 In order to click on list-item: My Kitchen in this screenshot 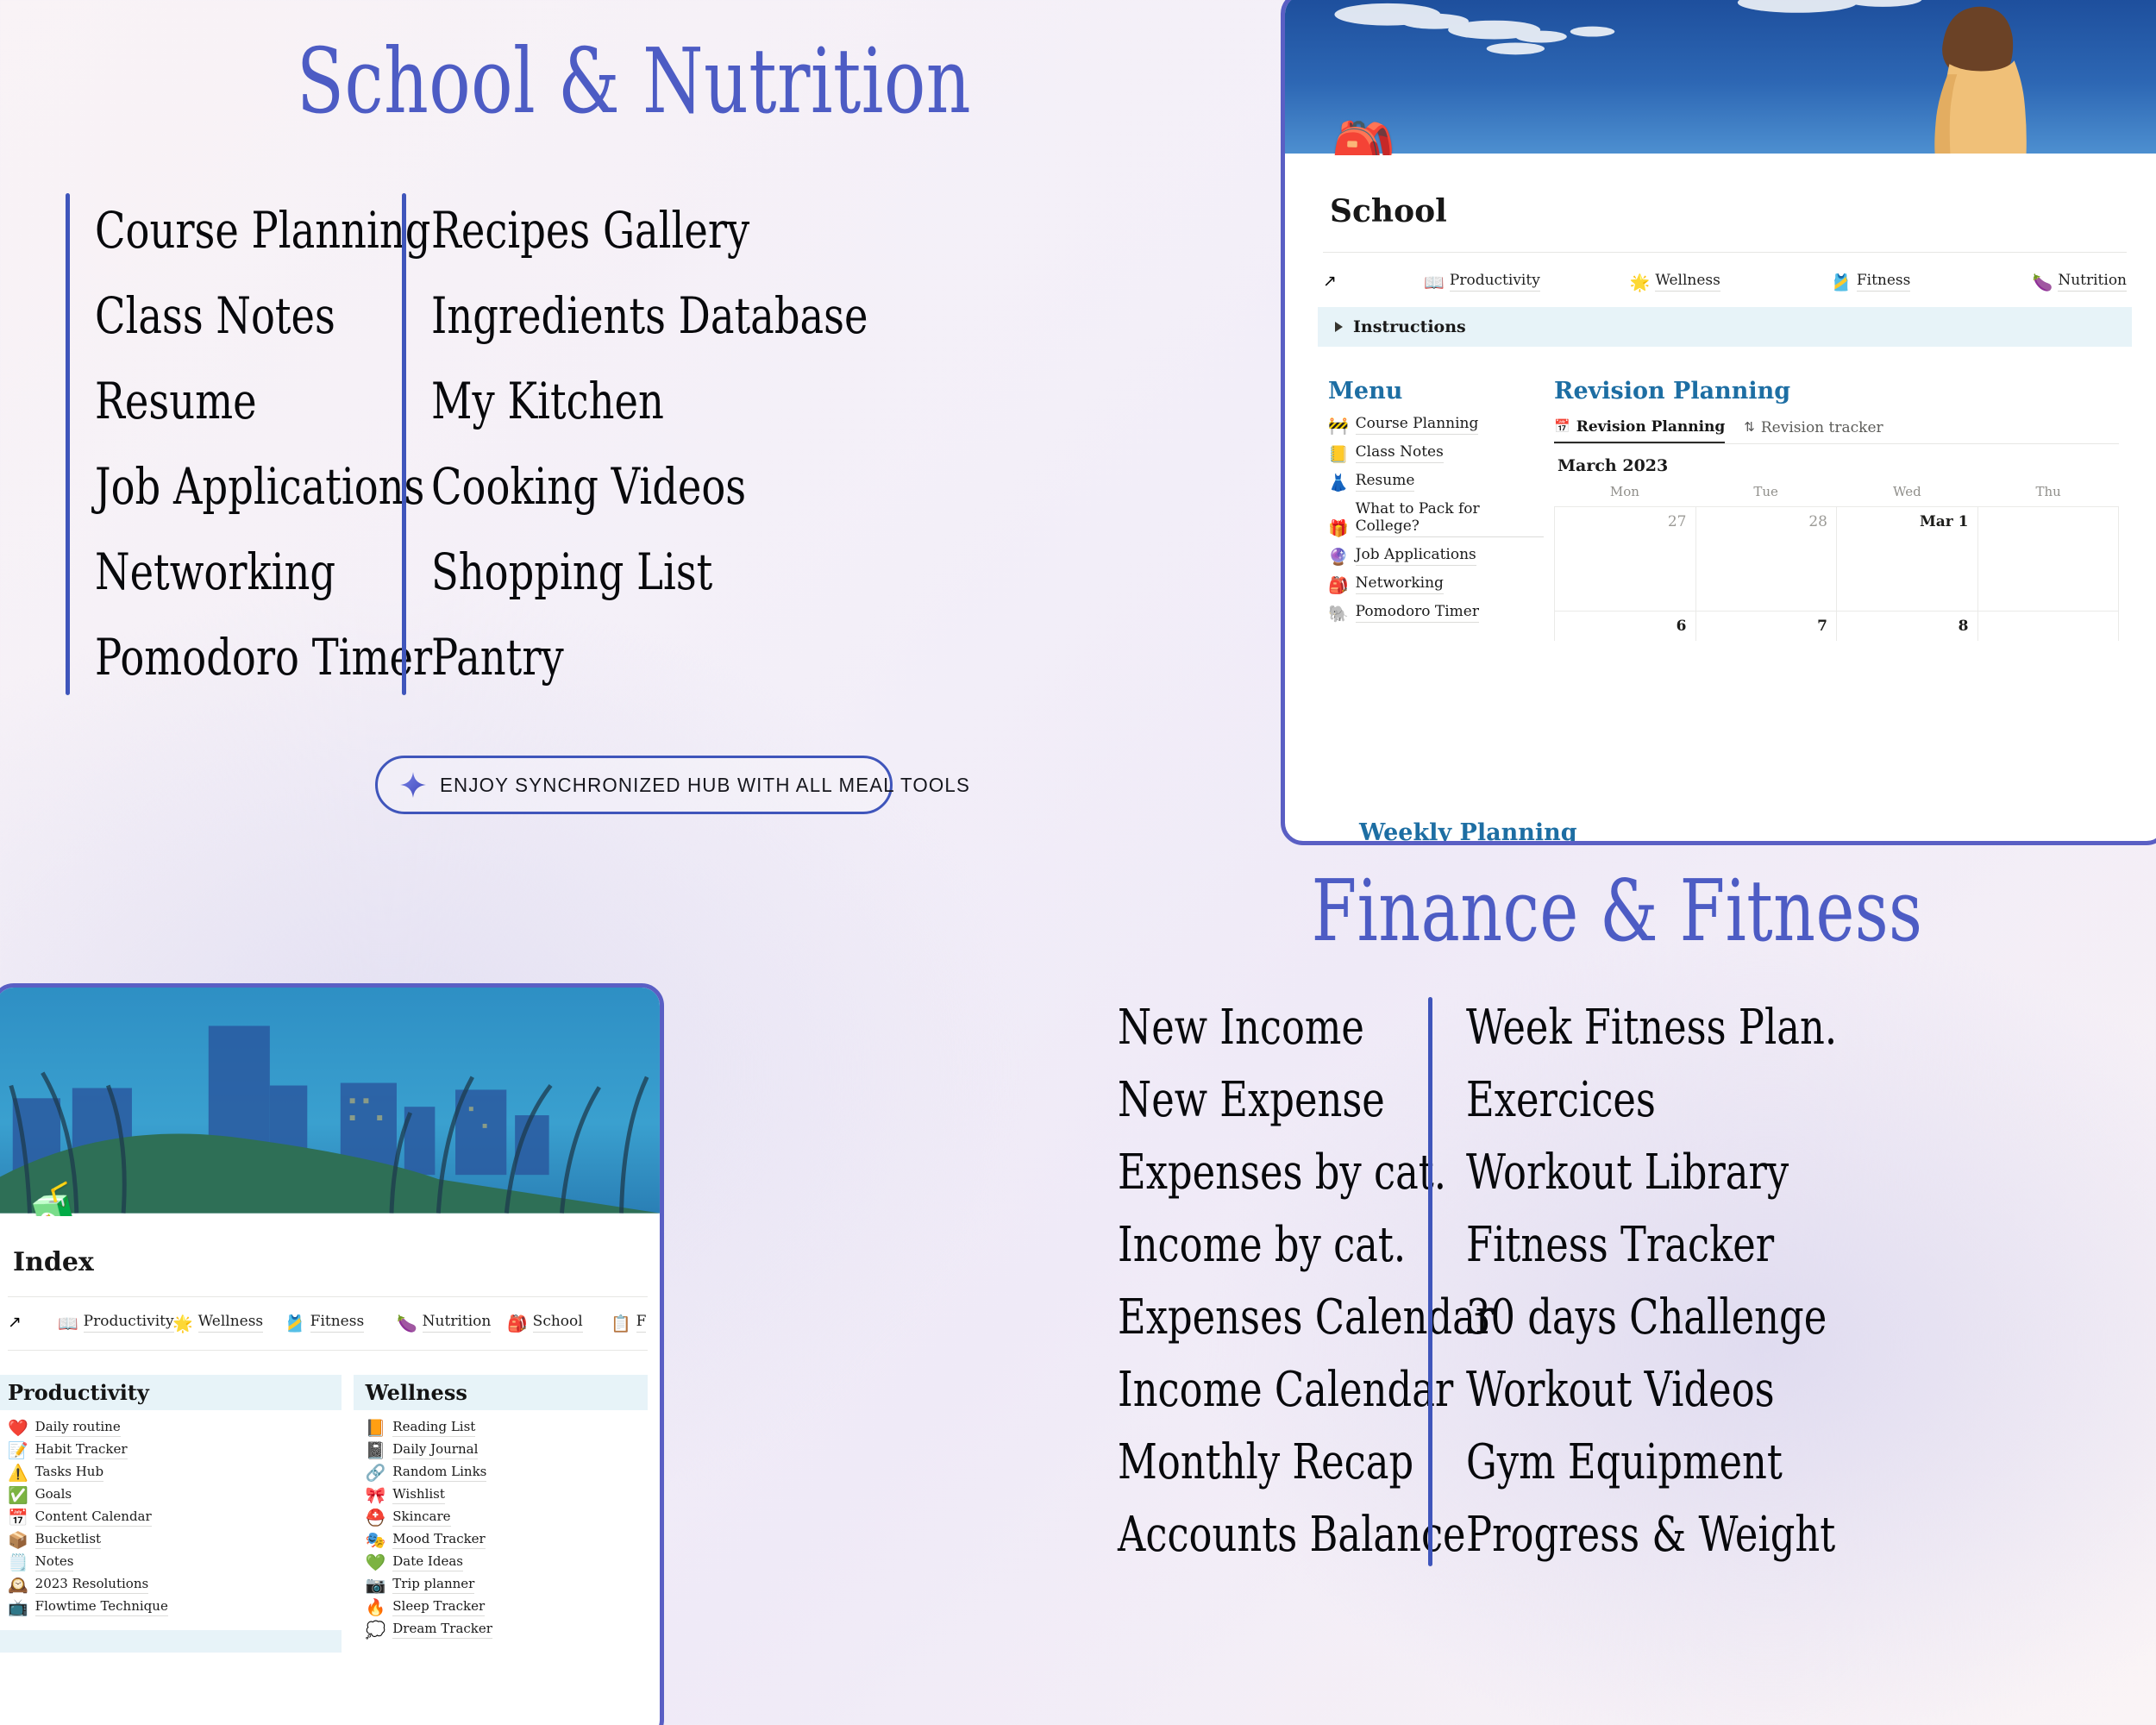, I will do `click(649, 402)`.